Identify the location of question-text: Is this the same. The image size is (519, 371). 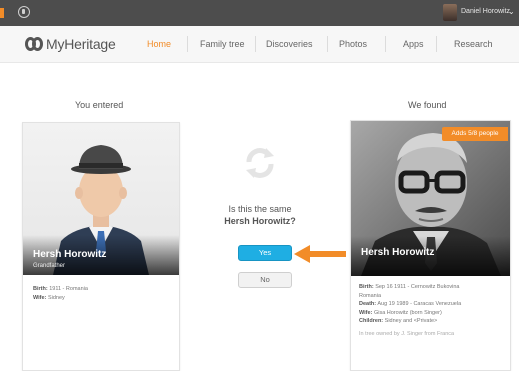
(260, 209).